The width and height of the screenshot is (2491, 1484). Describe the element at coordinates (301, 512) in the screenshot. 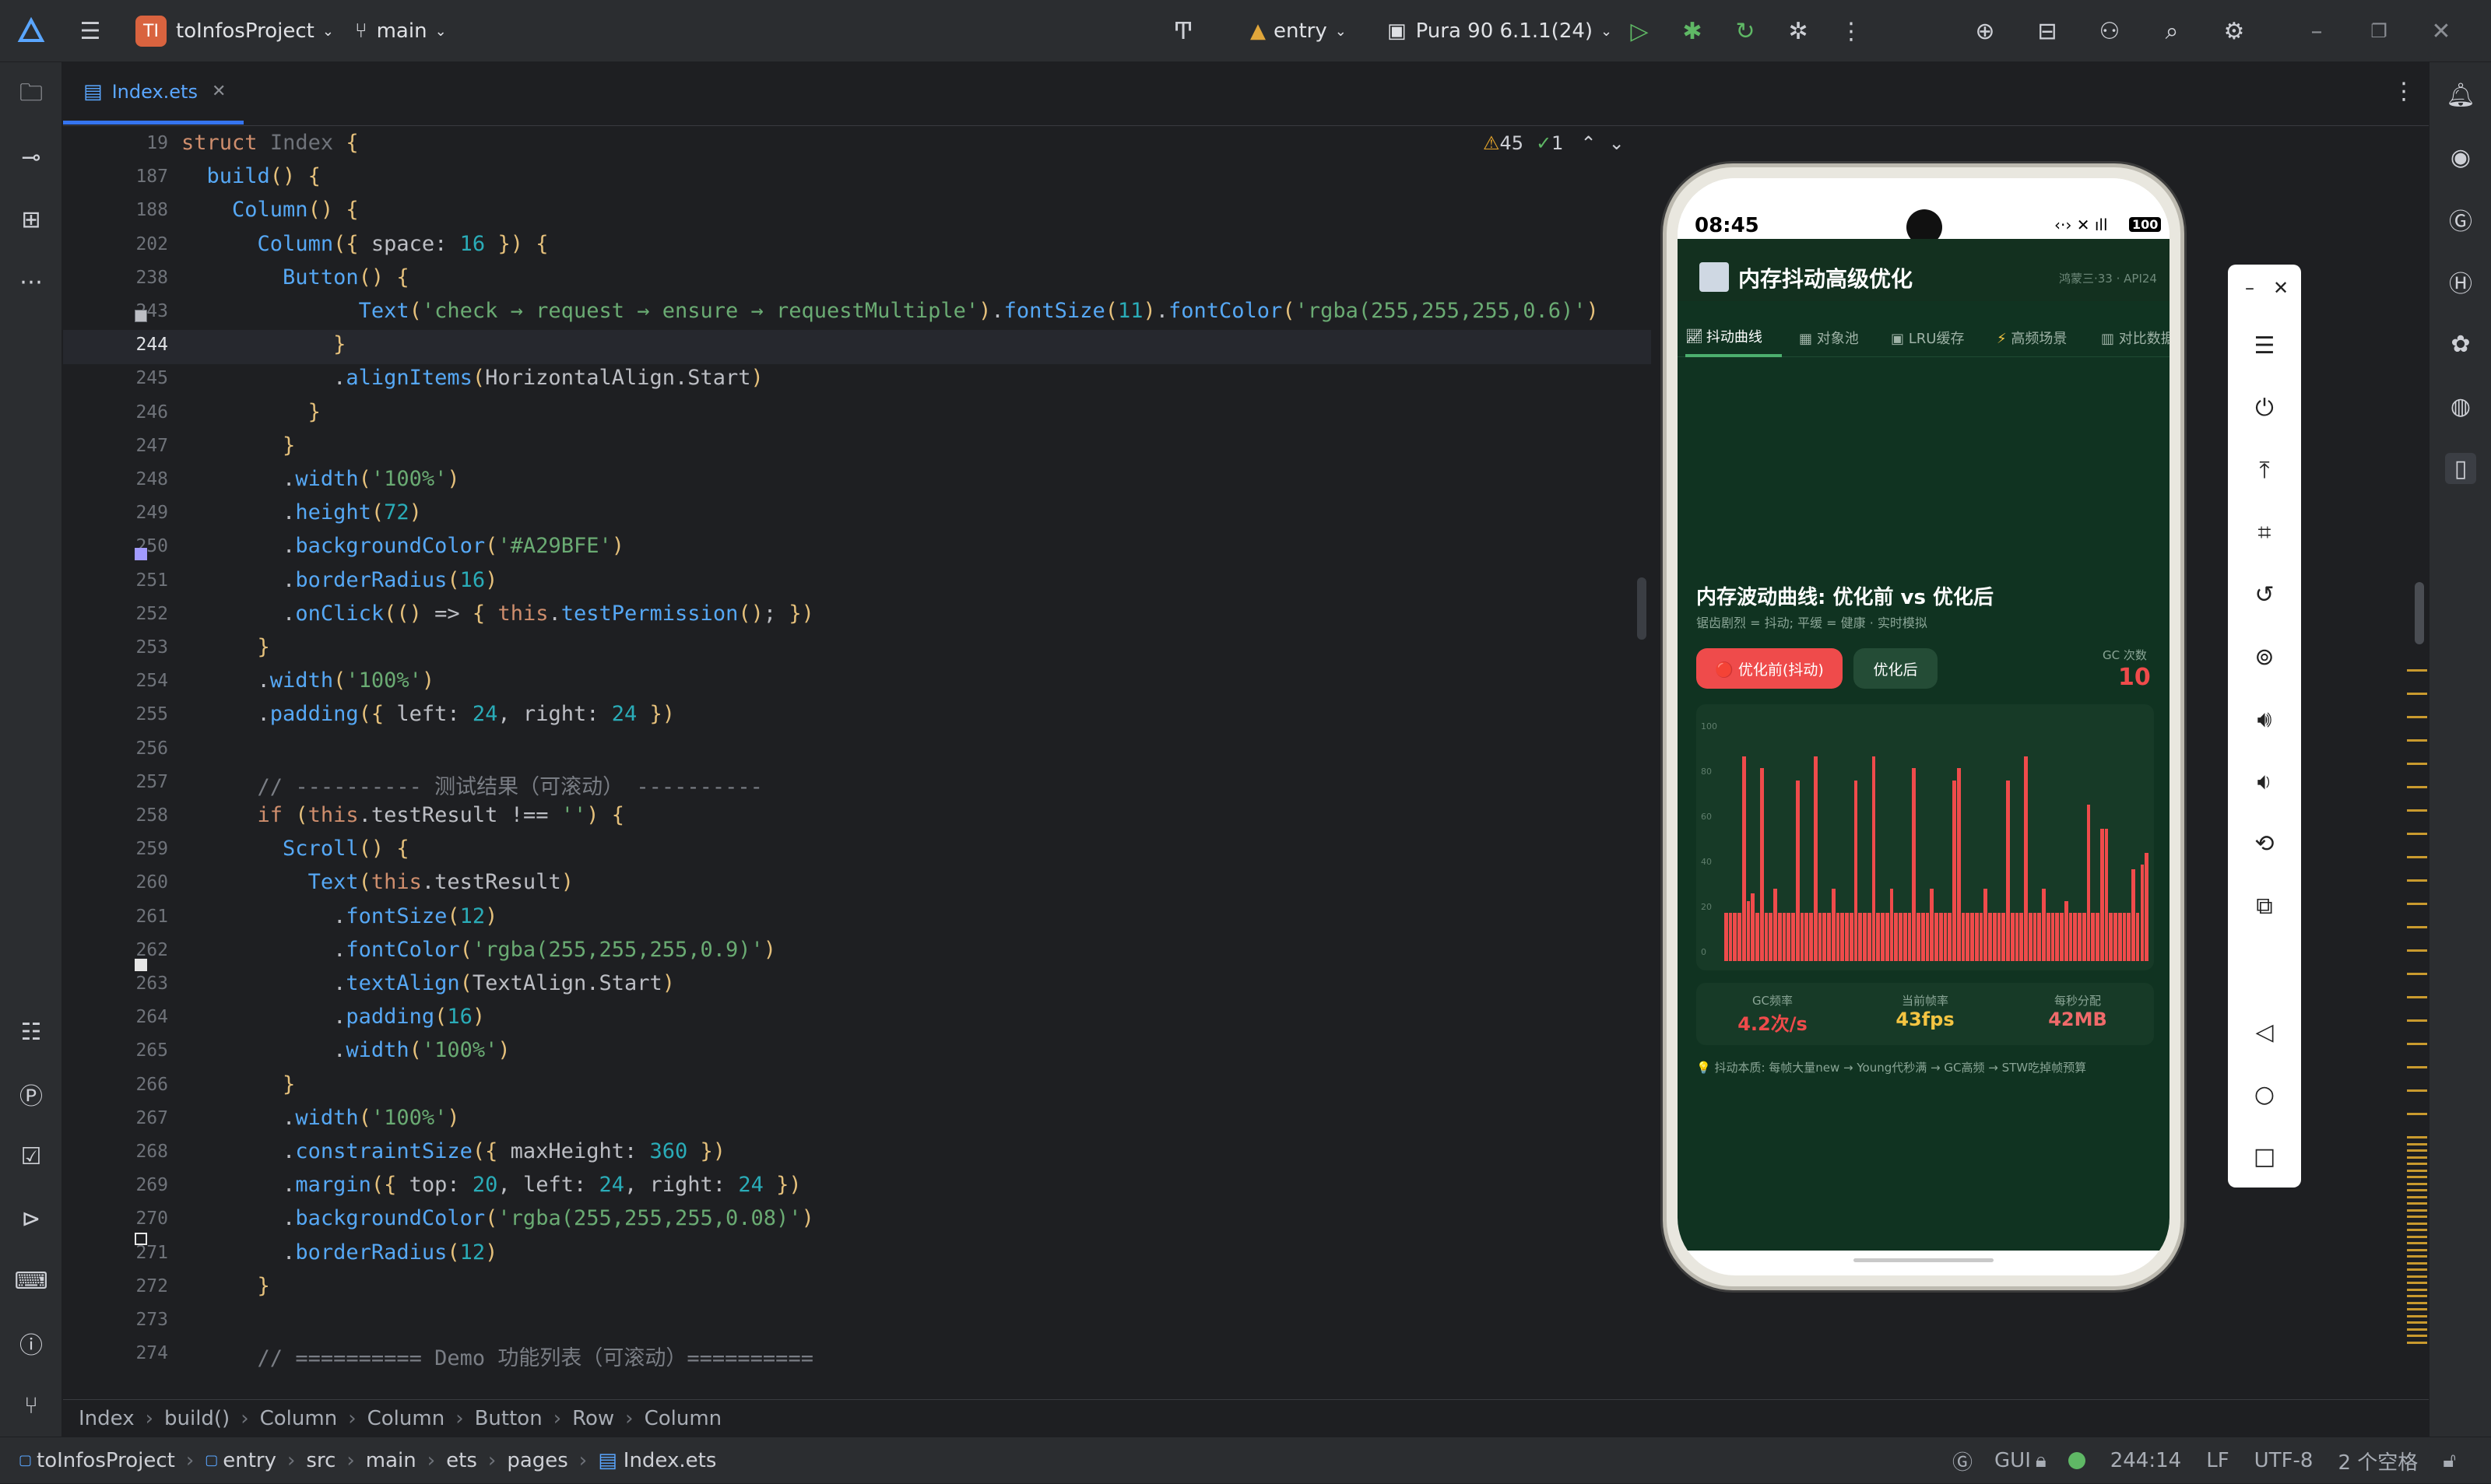

I see `code-line: .height(72)` at that location.